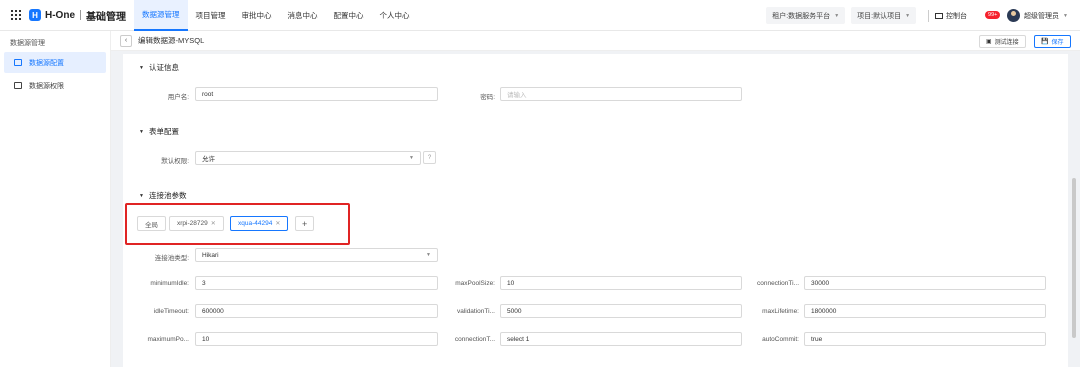 The height and width of the screenshot is (367, 1080). Describe the element at coordinates (780, 339) in the screenshot. I see `param-label: autoCommit:` at that location.